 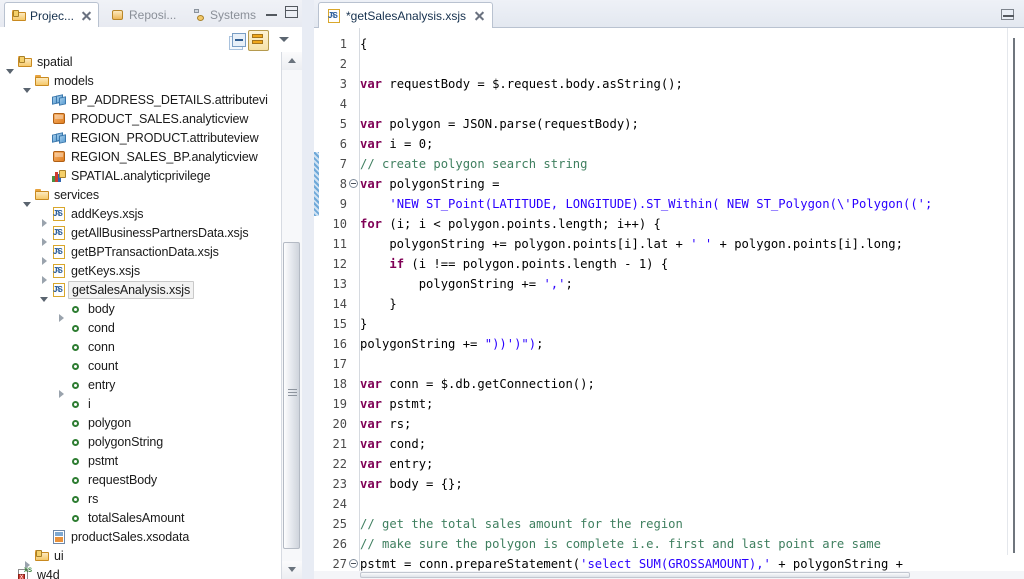 I want to click on tree-item-polygonstring: polygonString, so click(x=141, y=441).